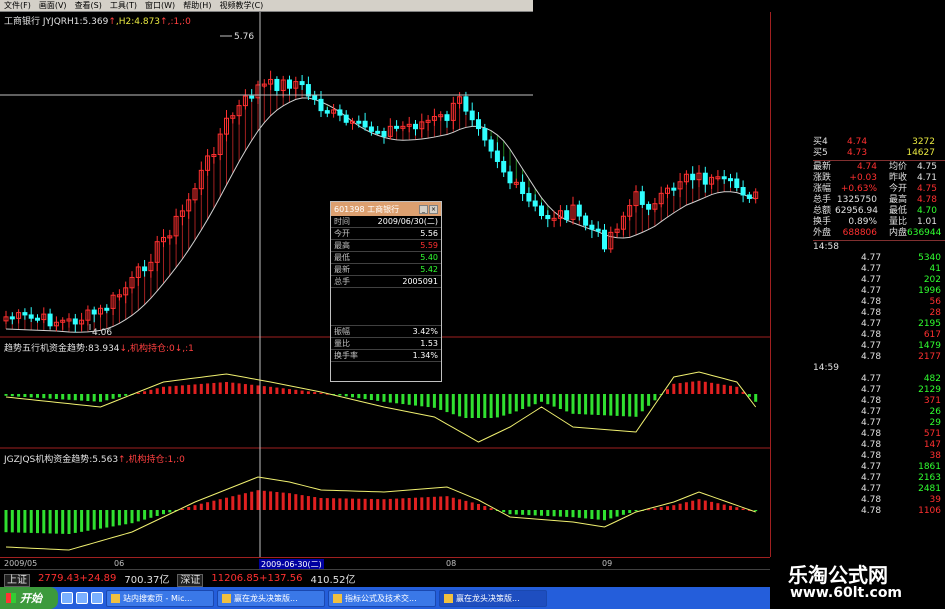  What do you see at coordinates (82, 598) in the screenshot?
I see `quicklaunch-desktop-icon` at bounding box center [82, 598].